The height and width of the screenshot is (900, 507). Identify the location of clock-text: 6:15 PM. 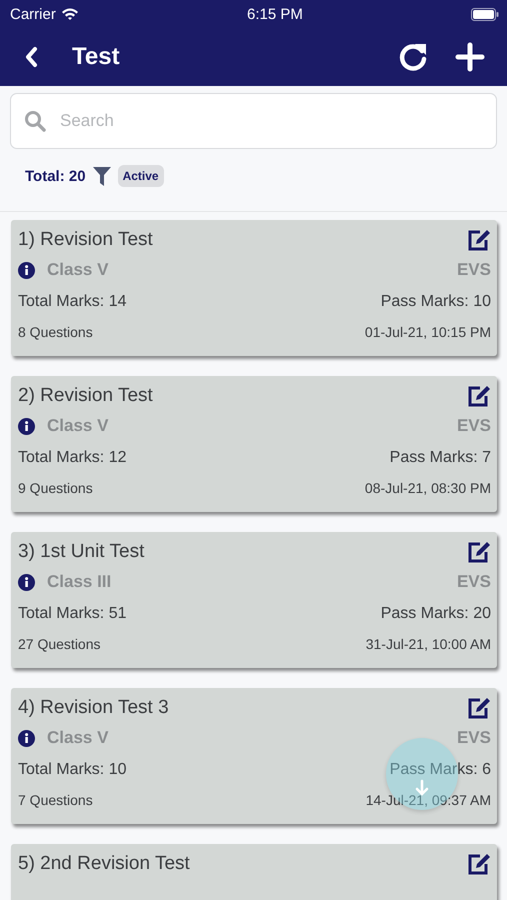
(274, 14).